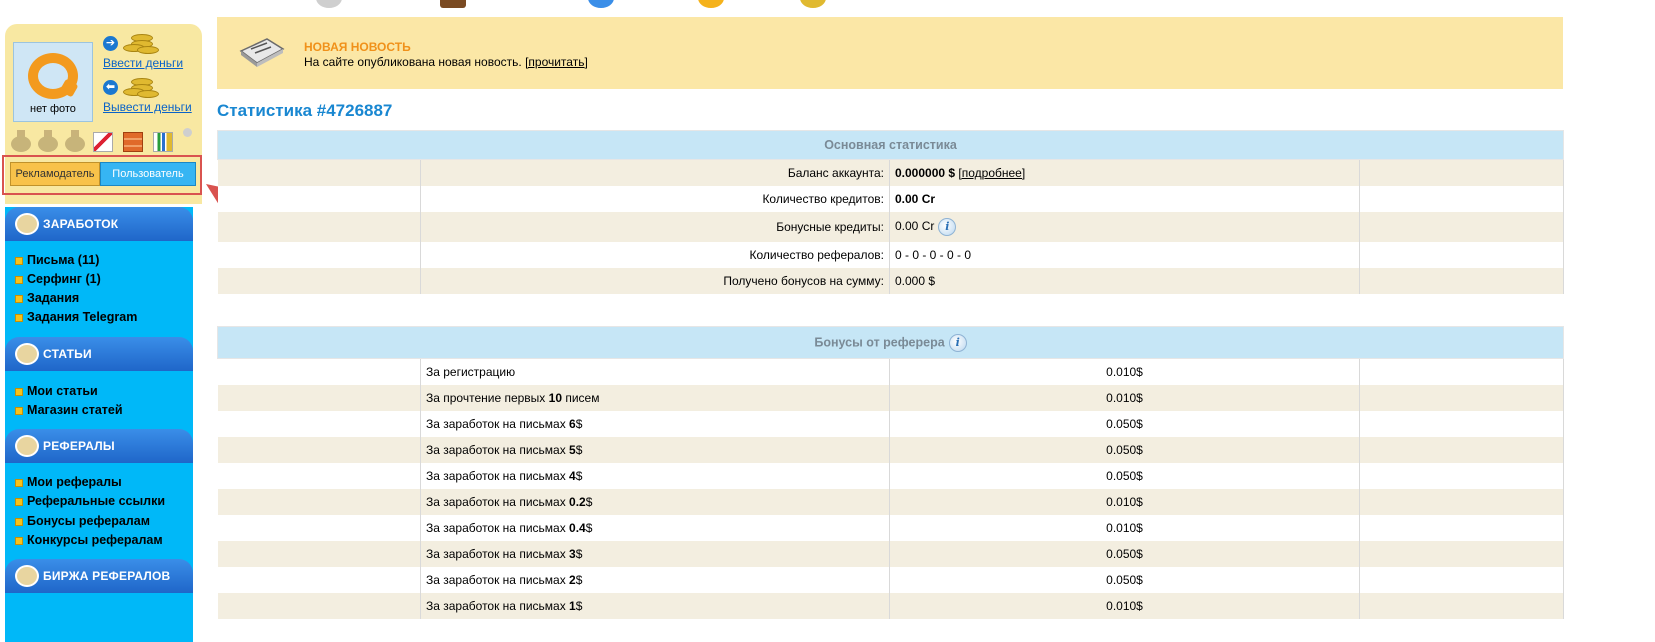 The image size is (1655, 642). I want to click on avatar: нет фото, so click(53, 82).